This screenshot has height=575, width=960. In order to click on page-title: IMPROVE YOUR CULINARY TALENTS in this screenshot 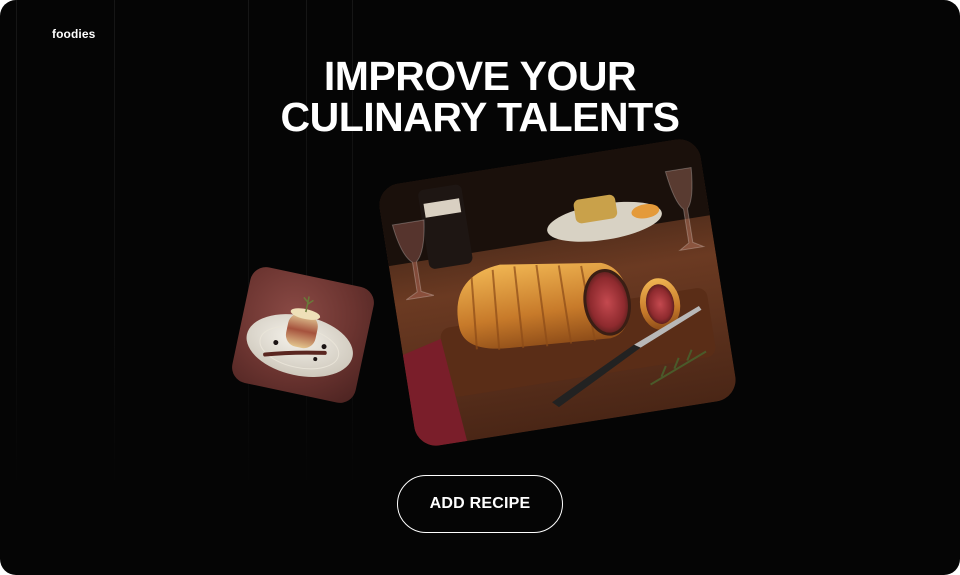, I will do `click(480, 97)`.